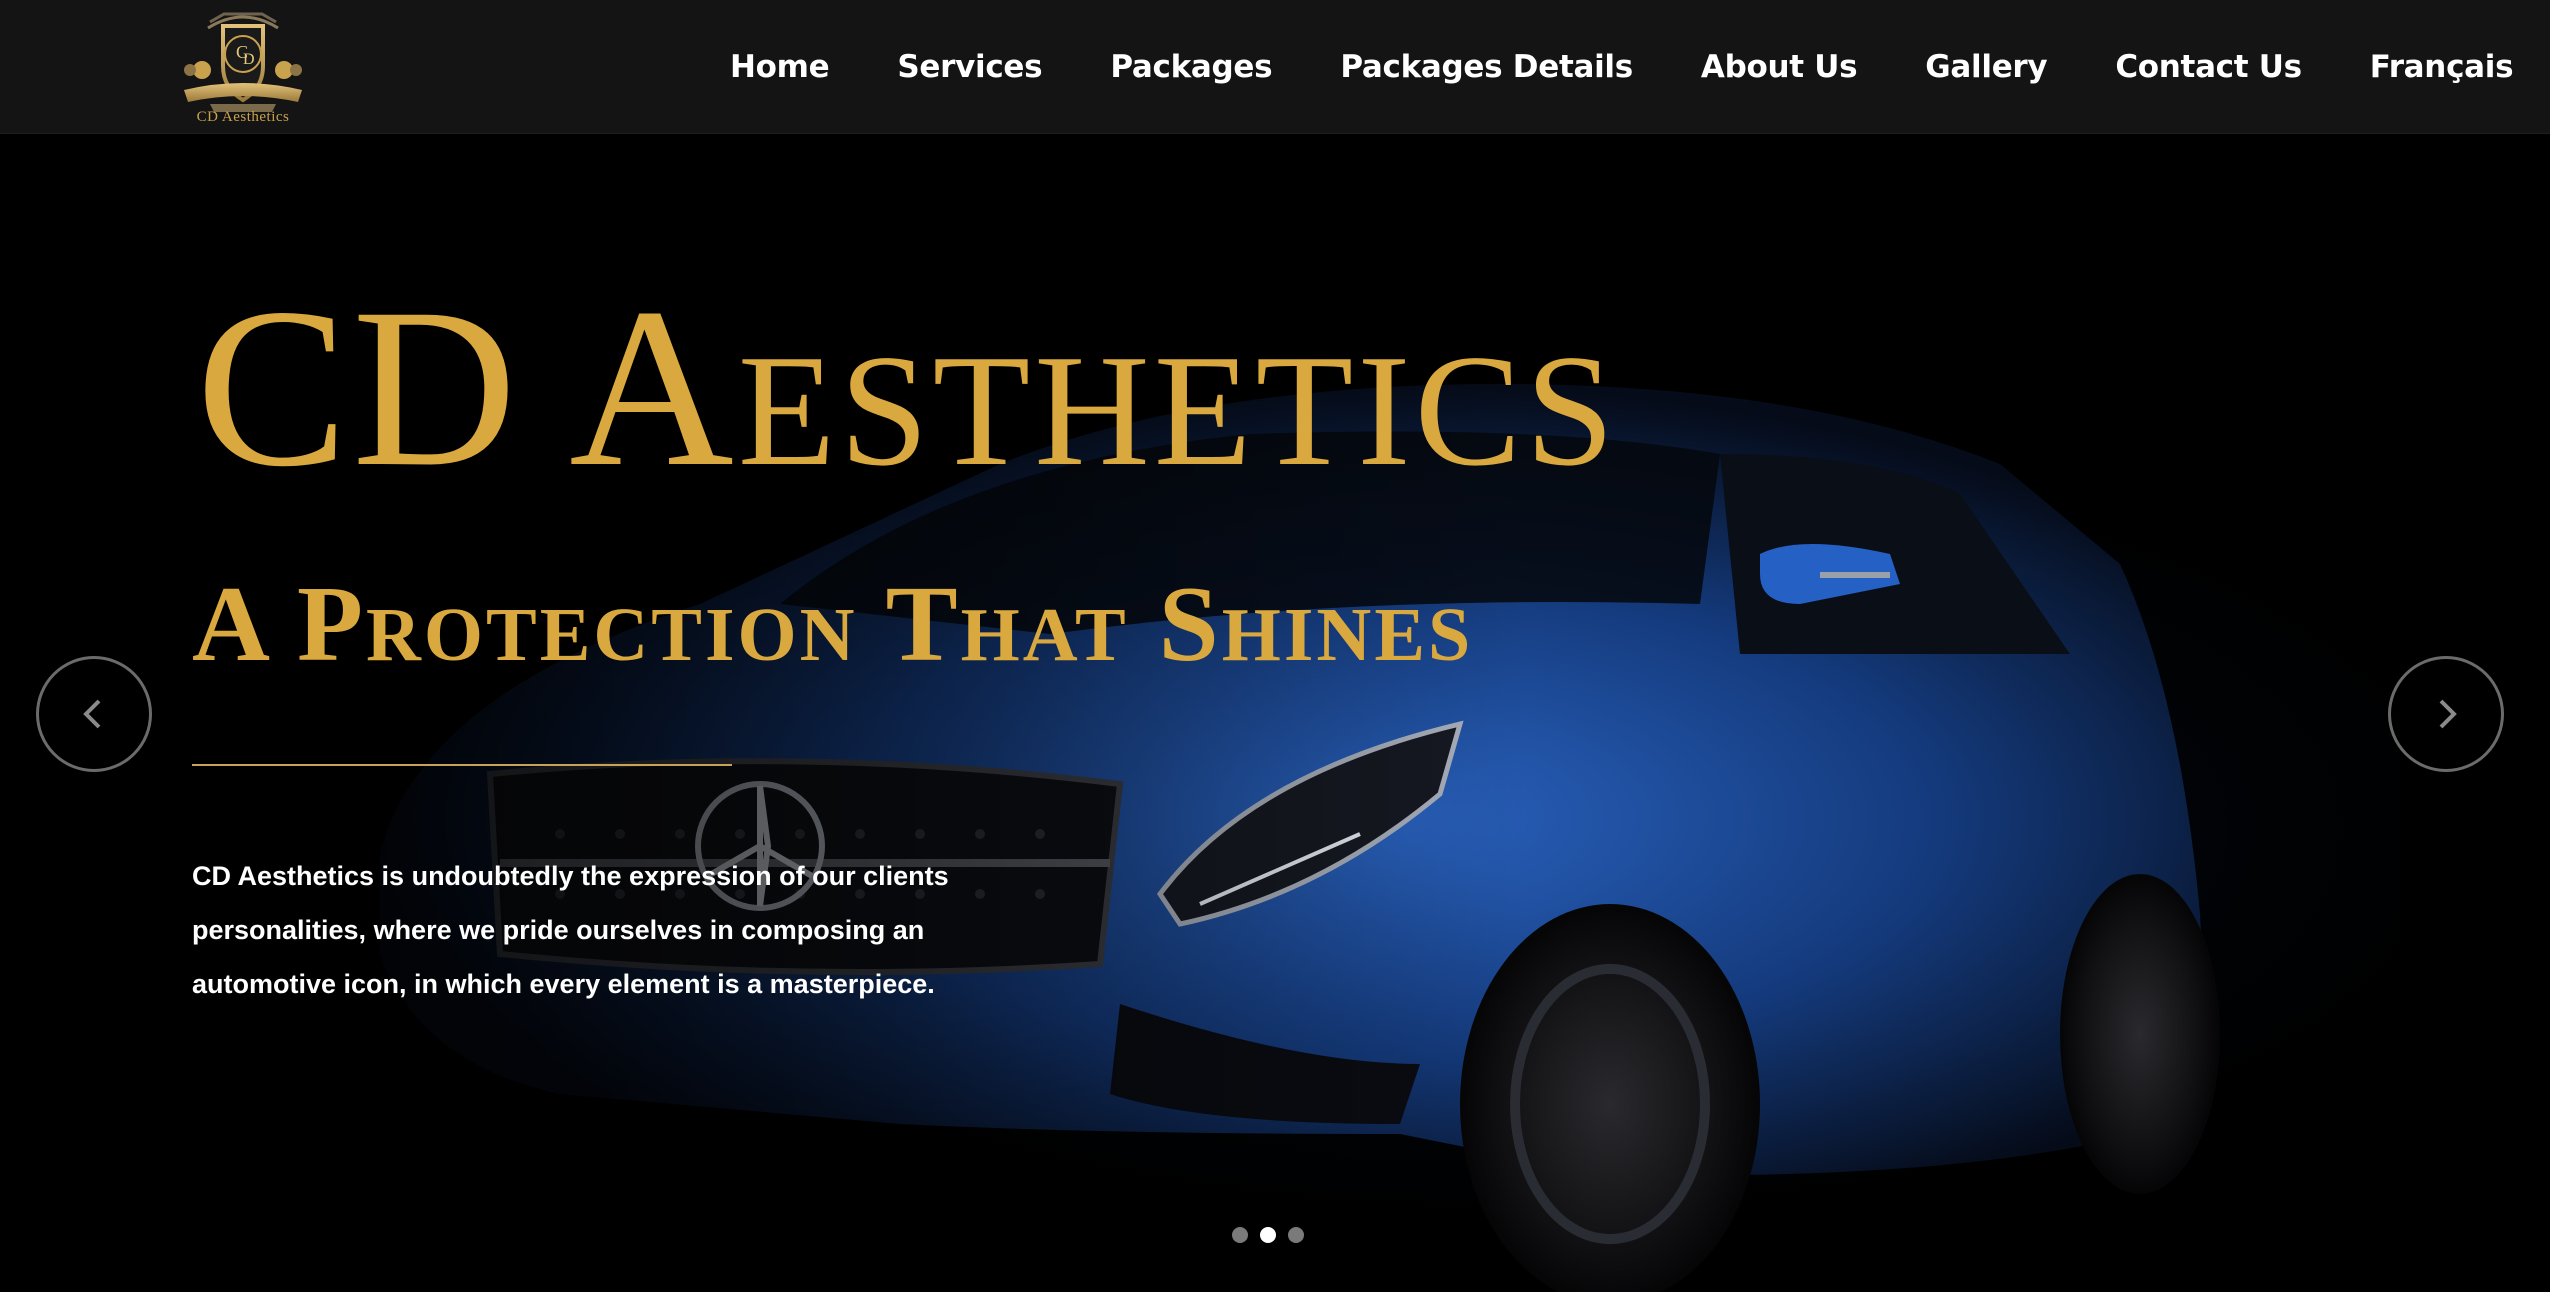  What do you see at coordinates (780, 67) in the screenshot?
I see `nav-home: Home` at bounding box center [780, 67].